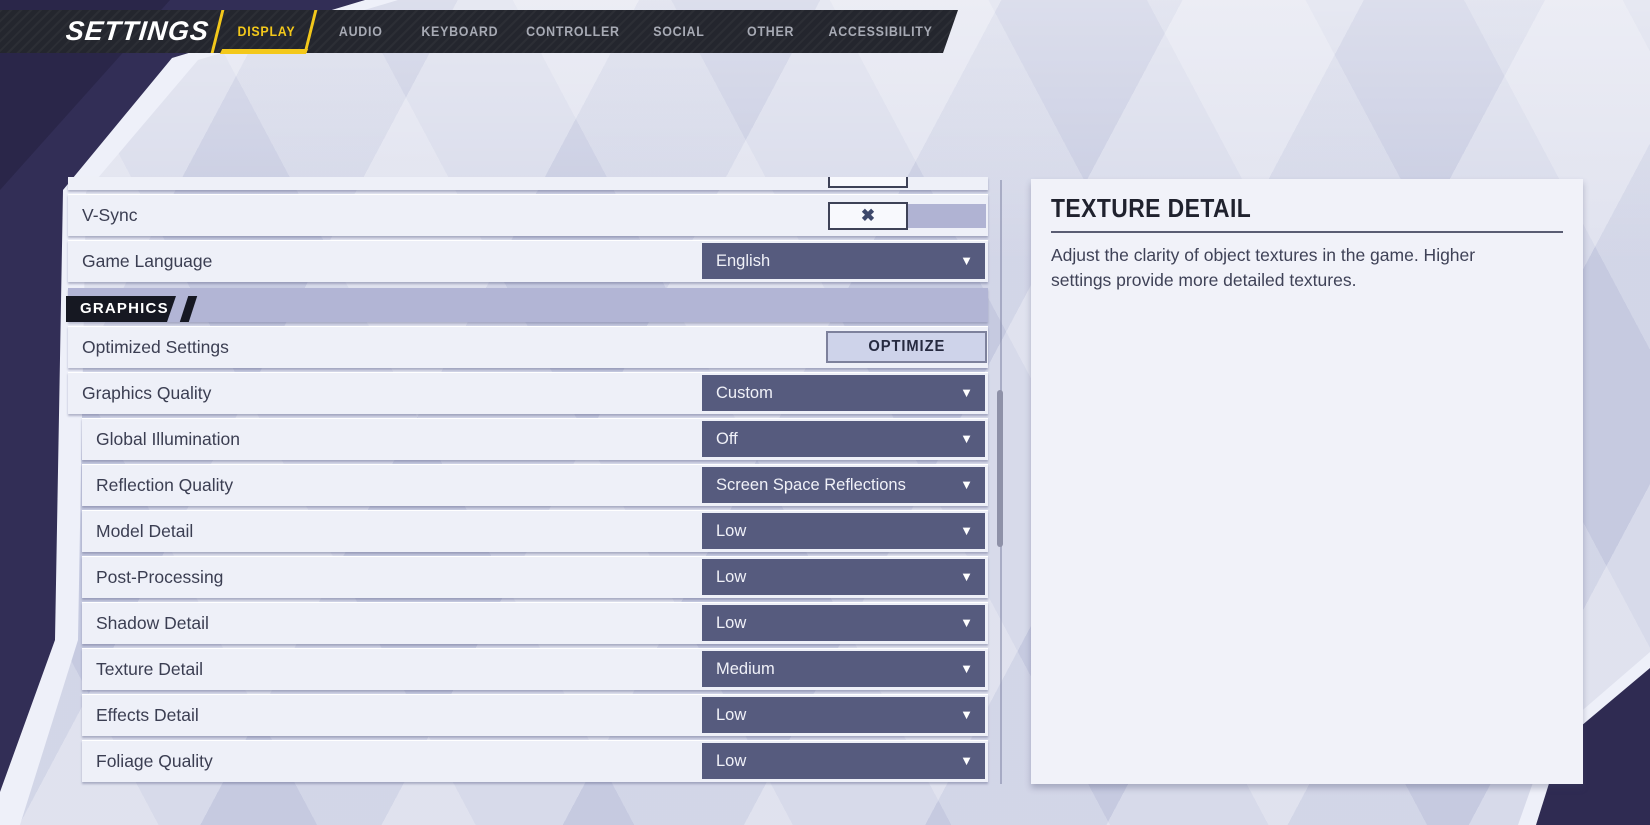 This screenshot has width=1650, height=825. What do you see at coordinates (528, 347) in the screenshot?
I see `setting-row-optimized-settings: Optimized Settings OPTIMIZE` at bounding box center [528, 347].